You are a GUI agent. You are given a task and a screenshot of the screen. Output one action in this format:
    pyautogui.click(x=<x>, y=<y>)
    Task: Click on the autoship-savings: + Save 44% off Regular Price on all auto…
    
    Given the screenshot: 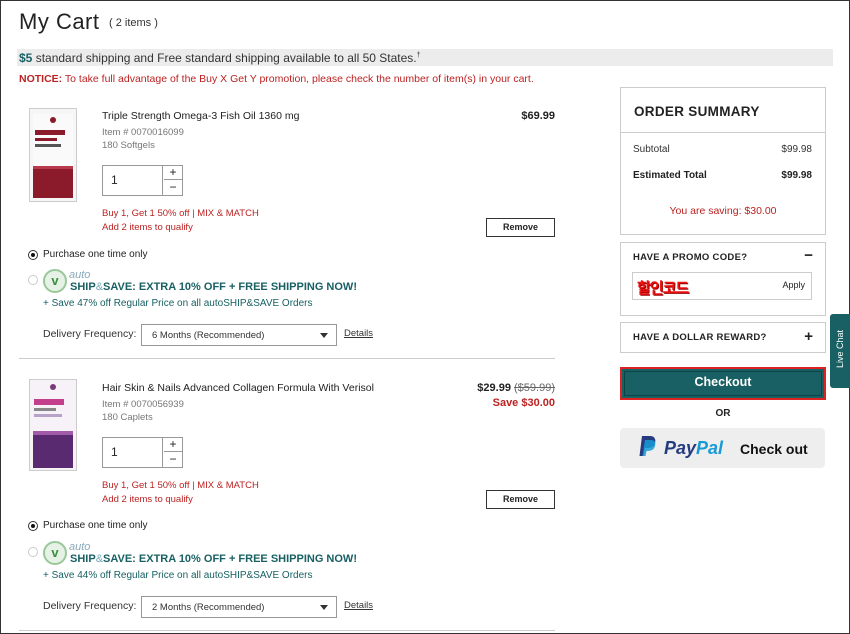 What is the action you would take?
    pyautogui.click(x=178, y=575)
    